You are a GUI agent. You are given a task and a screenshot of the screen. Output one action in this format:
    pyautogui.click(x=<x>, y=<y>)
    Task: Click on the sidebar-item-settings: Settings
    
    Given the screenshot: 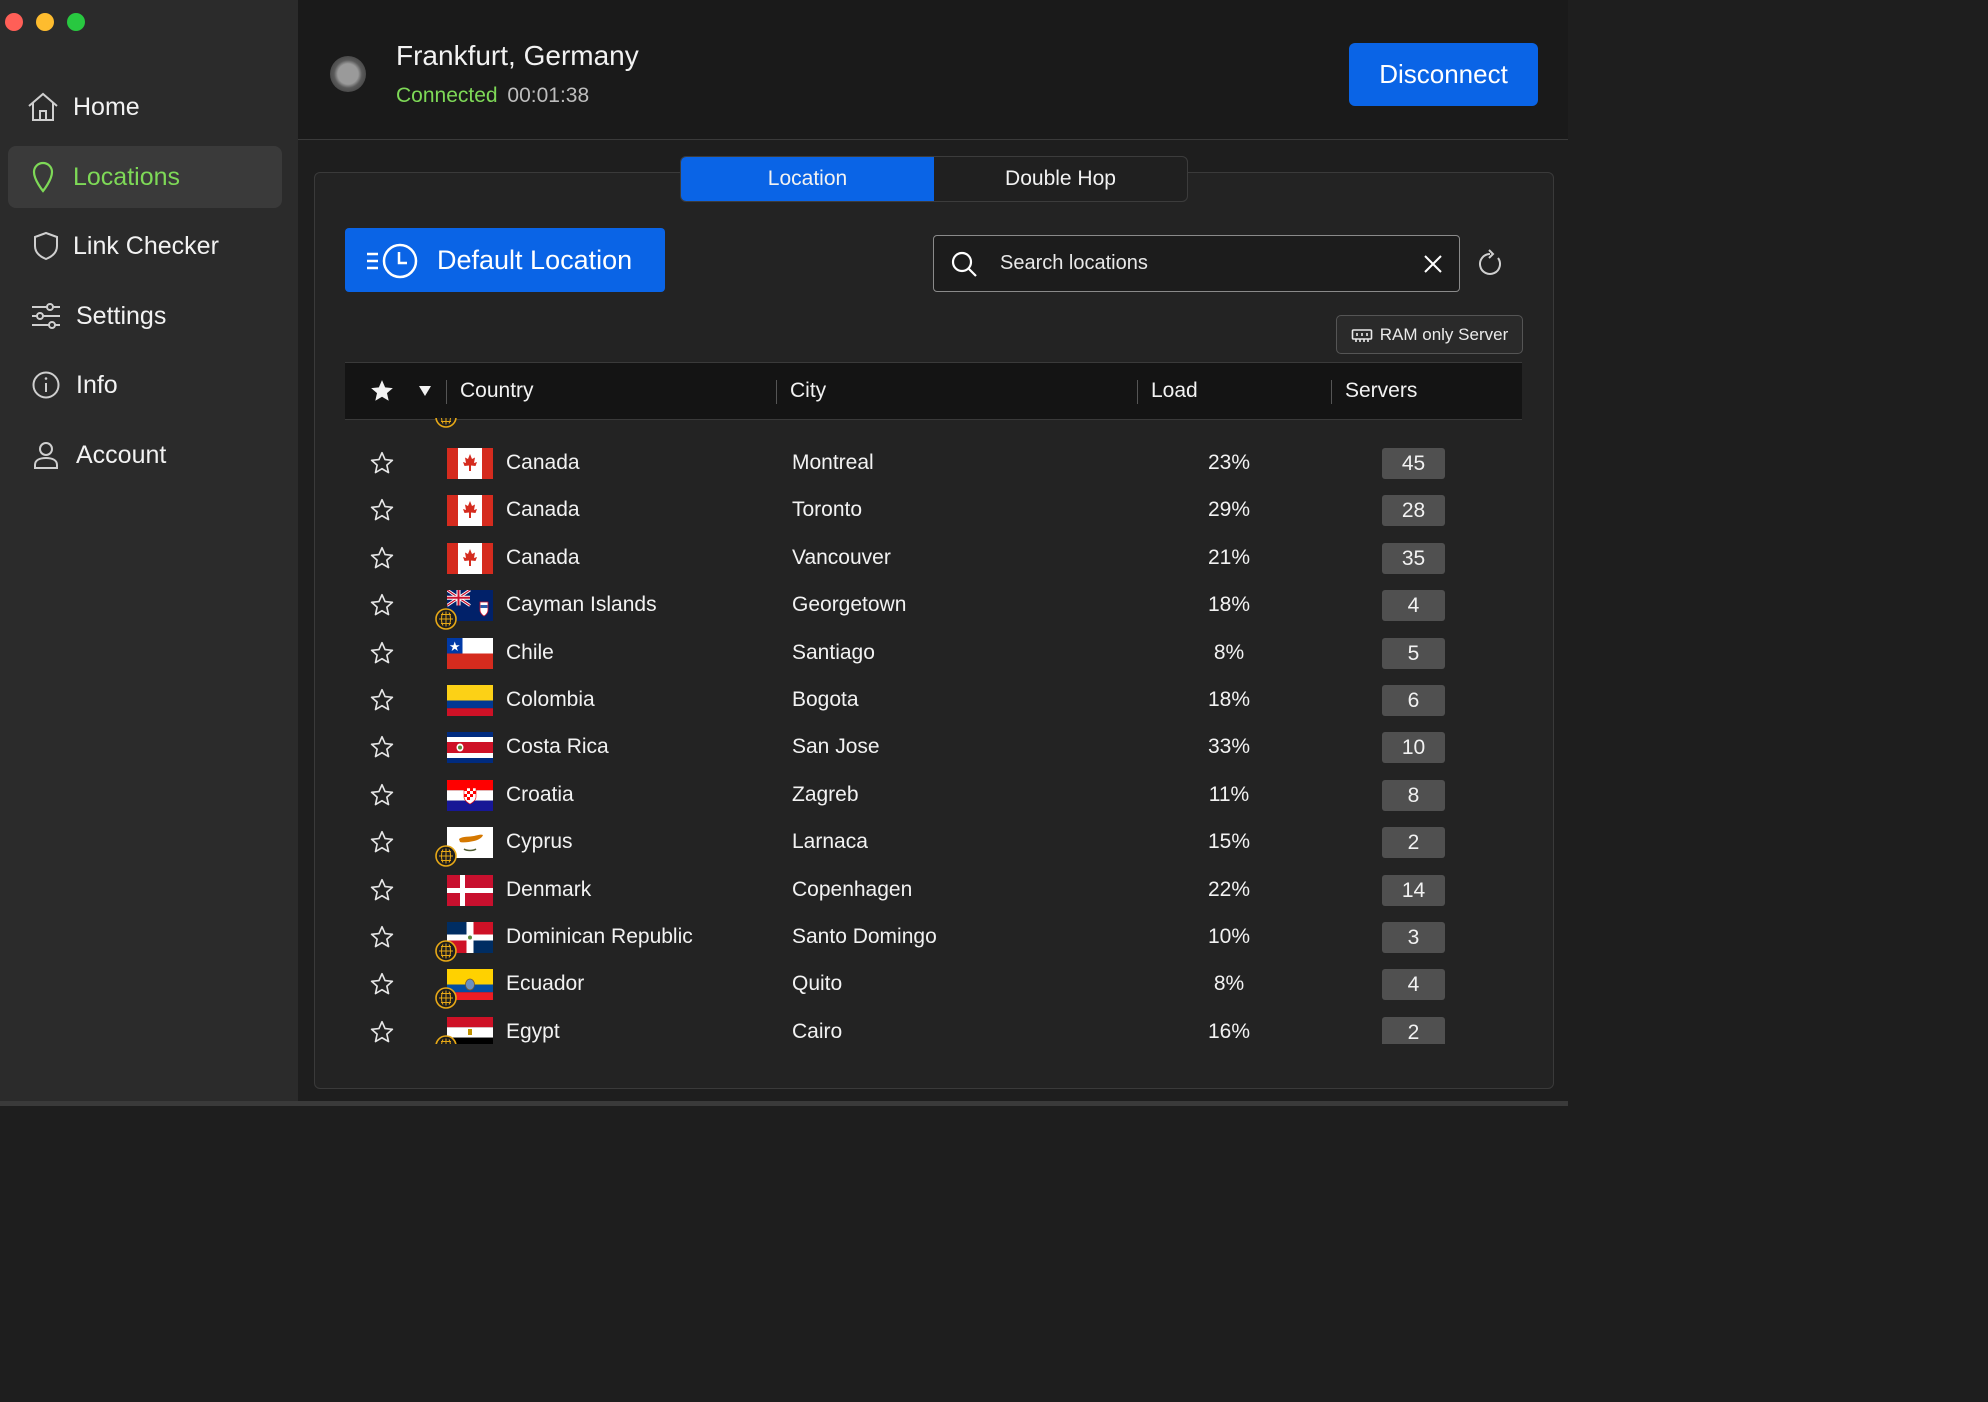 What is the action you would take?
    pyautogui.click(x=145, y=316)
    